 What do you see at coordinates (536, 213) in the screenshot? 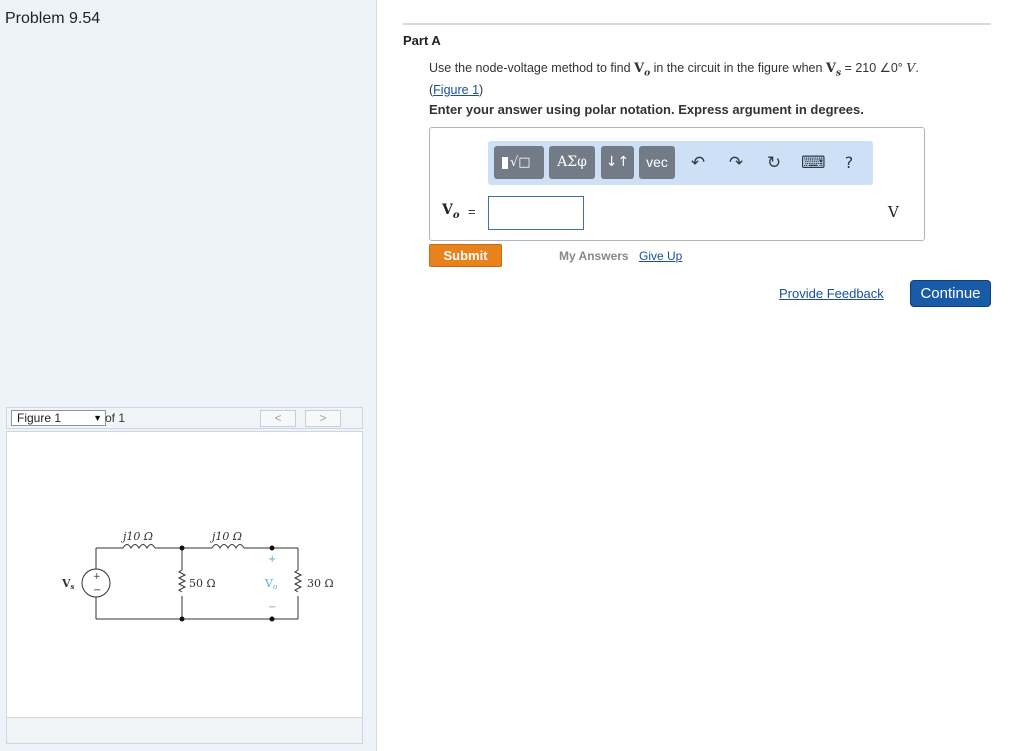
I see `answer-input` at bounding box center [536, 213].